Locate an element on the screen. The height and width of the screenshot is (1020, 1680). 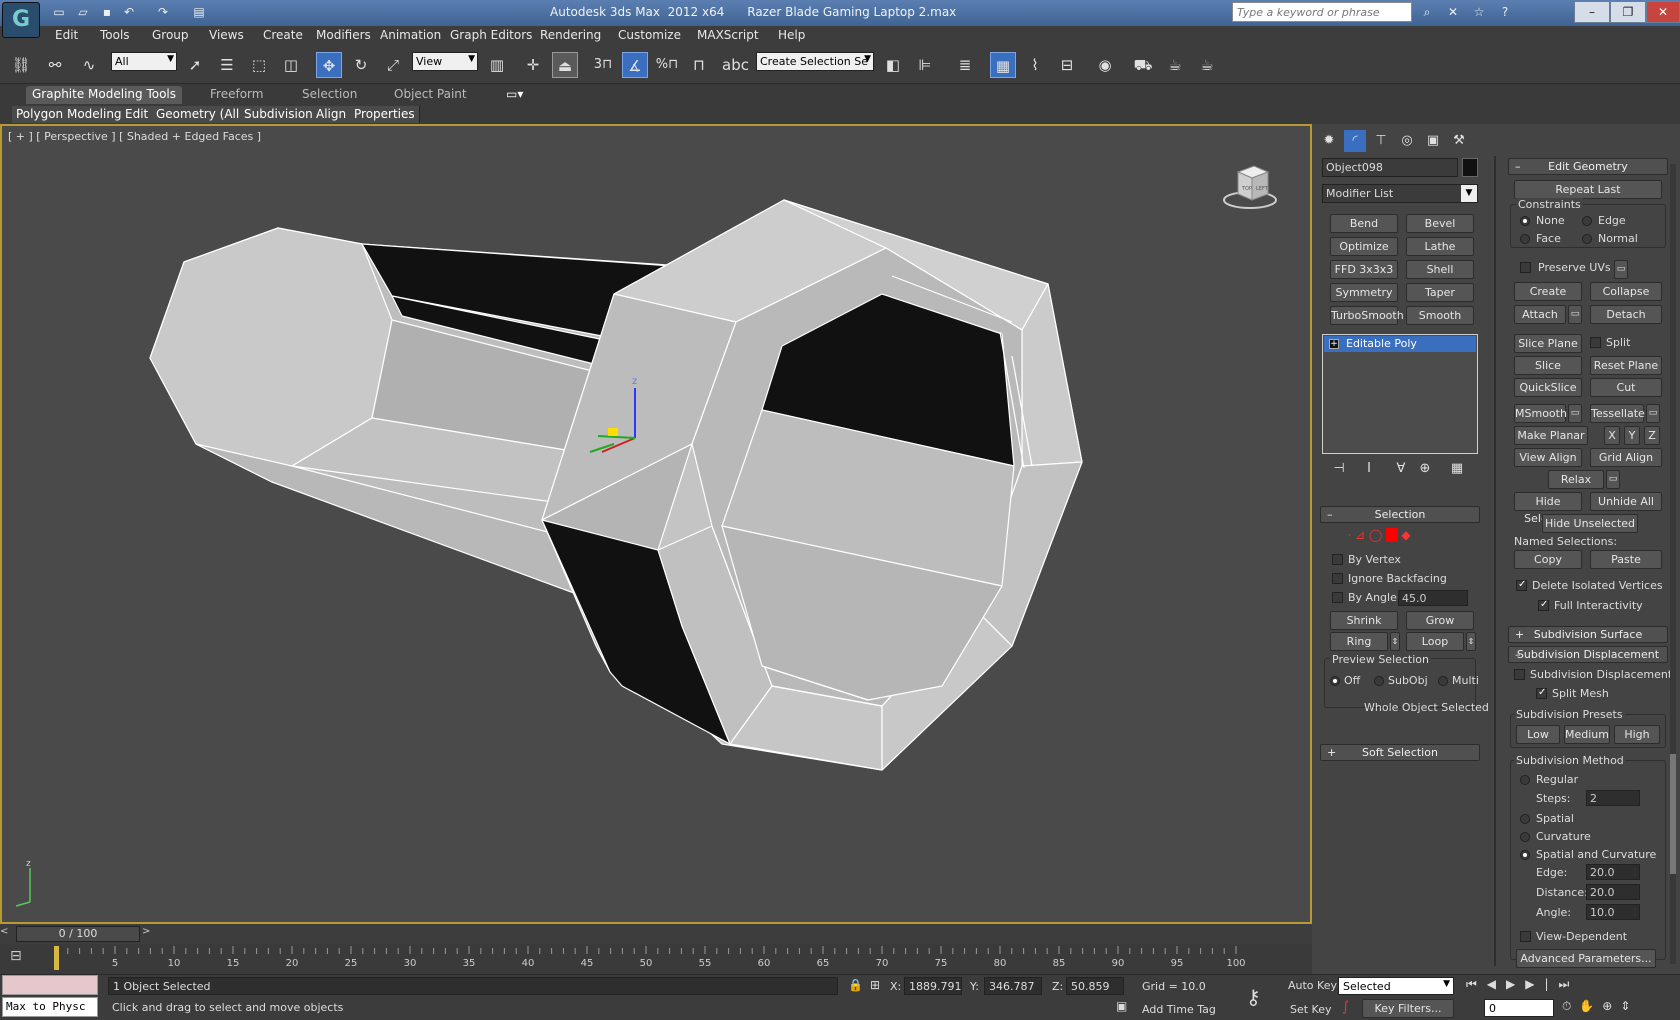
menu-tools: Tools is located at coordinates (115, 35).